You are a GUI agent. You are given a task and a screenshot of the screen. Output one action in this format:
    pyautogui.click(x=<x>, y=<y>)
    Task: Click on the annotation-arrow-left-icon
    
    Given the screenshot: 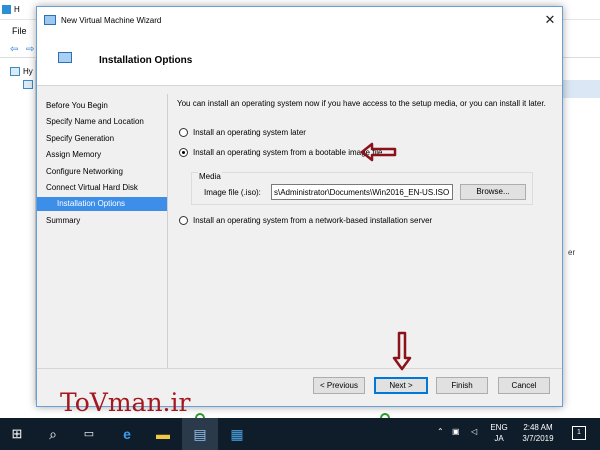 What is the action you would take?
    pyautogui.click(x=378, y=152)
    